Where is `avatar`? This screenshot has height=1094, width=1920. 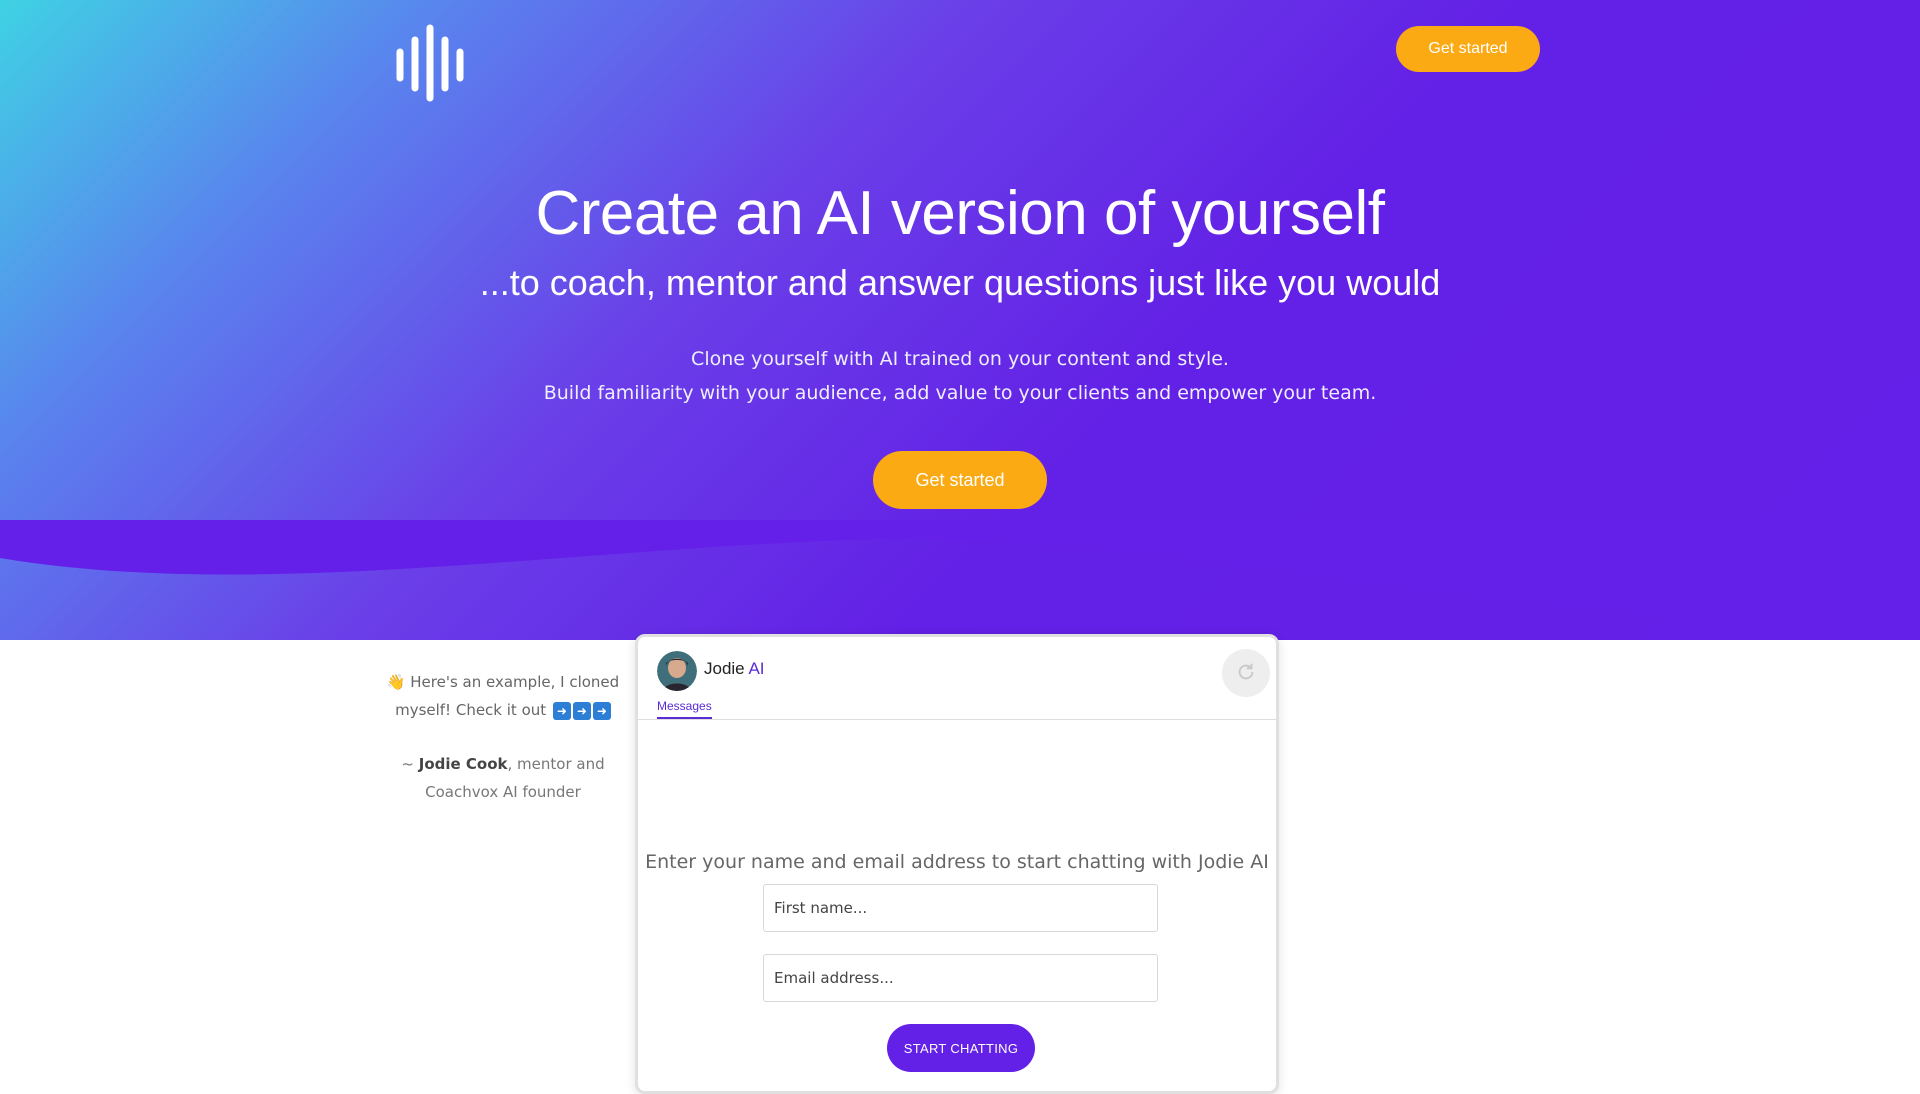
avatar is located at coordinates (677, 671).